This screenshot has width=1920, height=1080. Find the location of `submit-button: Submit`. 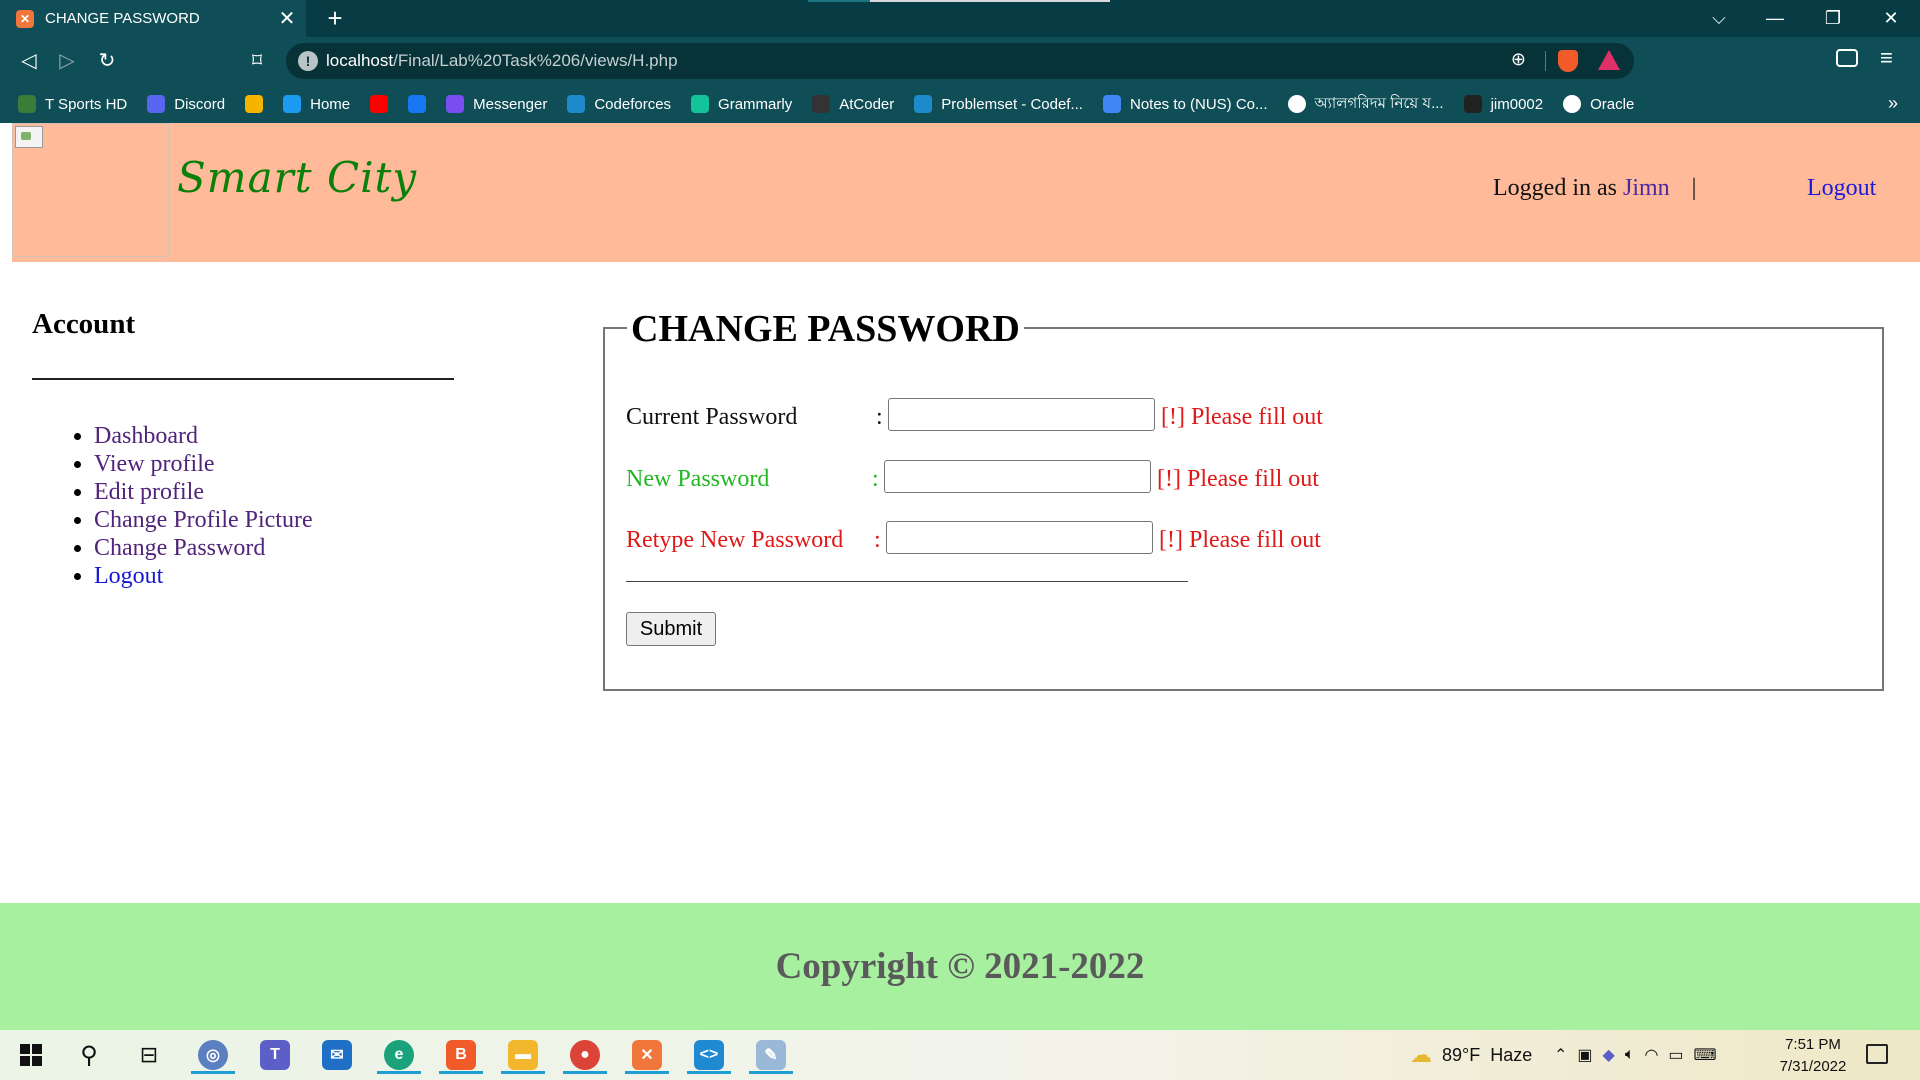

submit-button: Submit is located at coordinates (671, 629).